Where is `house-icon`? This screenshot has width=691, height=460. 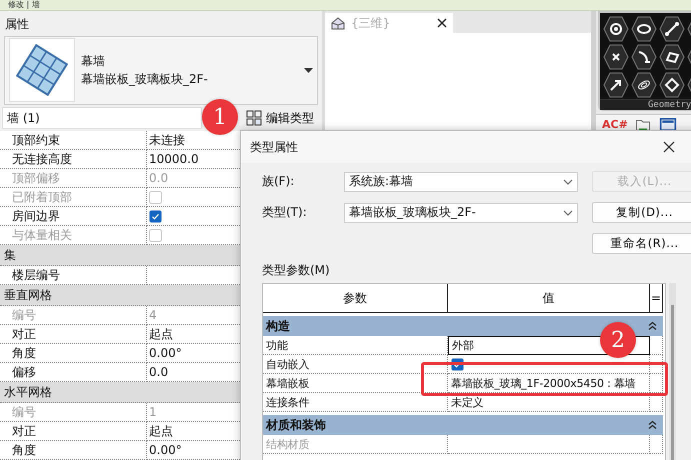 house-icon is located at coordinates (338, 23).